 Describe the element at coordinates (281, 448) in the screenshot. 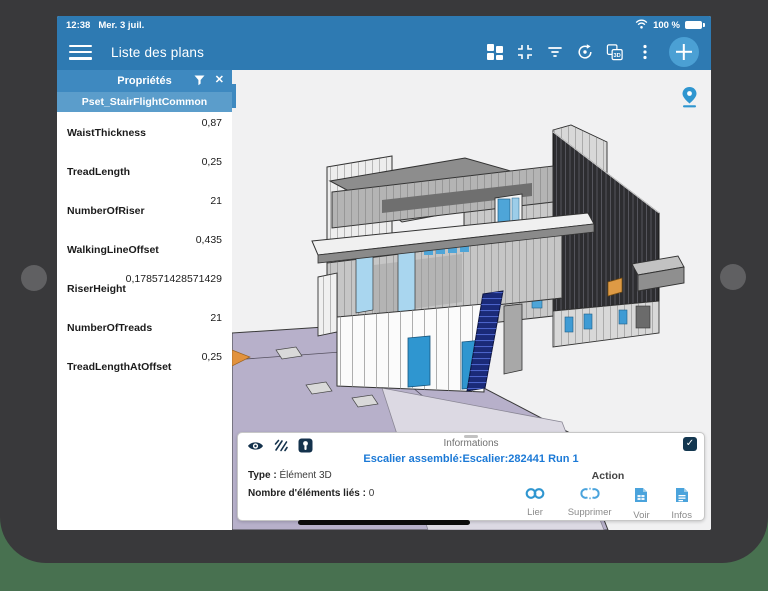

I see `hatch-section-icon` at that location.